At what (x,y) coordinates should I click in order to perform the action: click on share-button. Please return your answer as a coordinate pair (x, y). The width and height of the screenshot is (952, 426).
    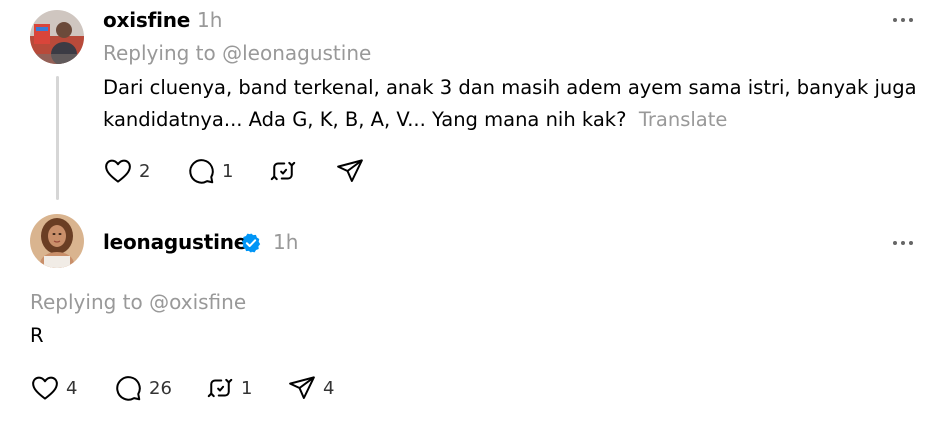
    Looking at the image, I should click on (350, 171).